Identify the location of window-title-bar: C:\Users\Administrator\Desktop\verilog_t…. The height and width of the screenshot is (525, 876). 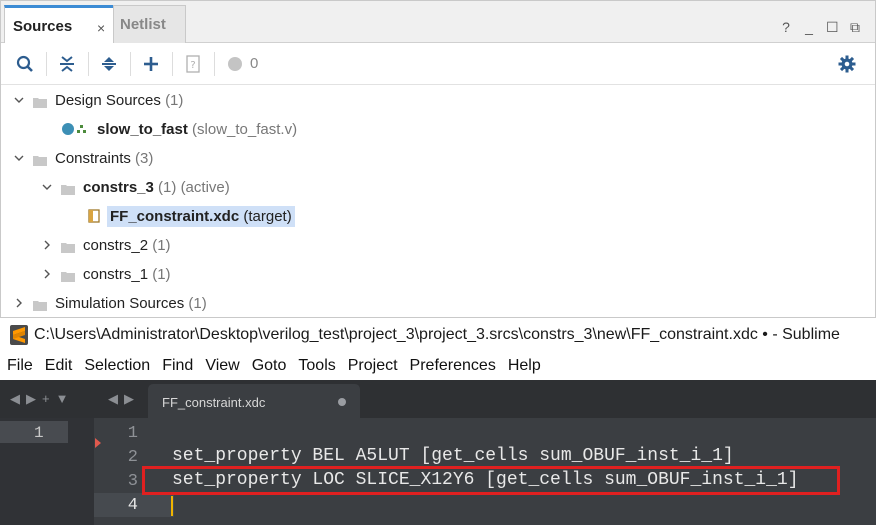
(438, 335).